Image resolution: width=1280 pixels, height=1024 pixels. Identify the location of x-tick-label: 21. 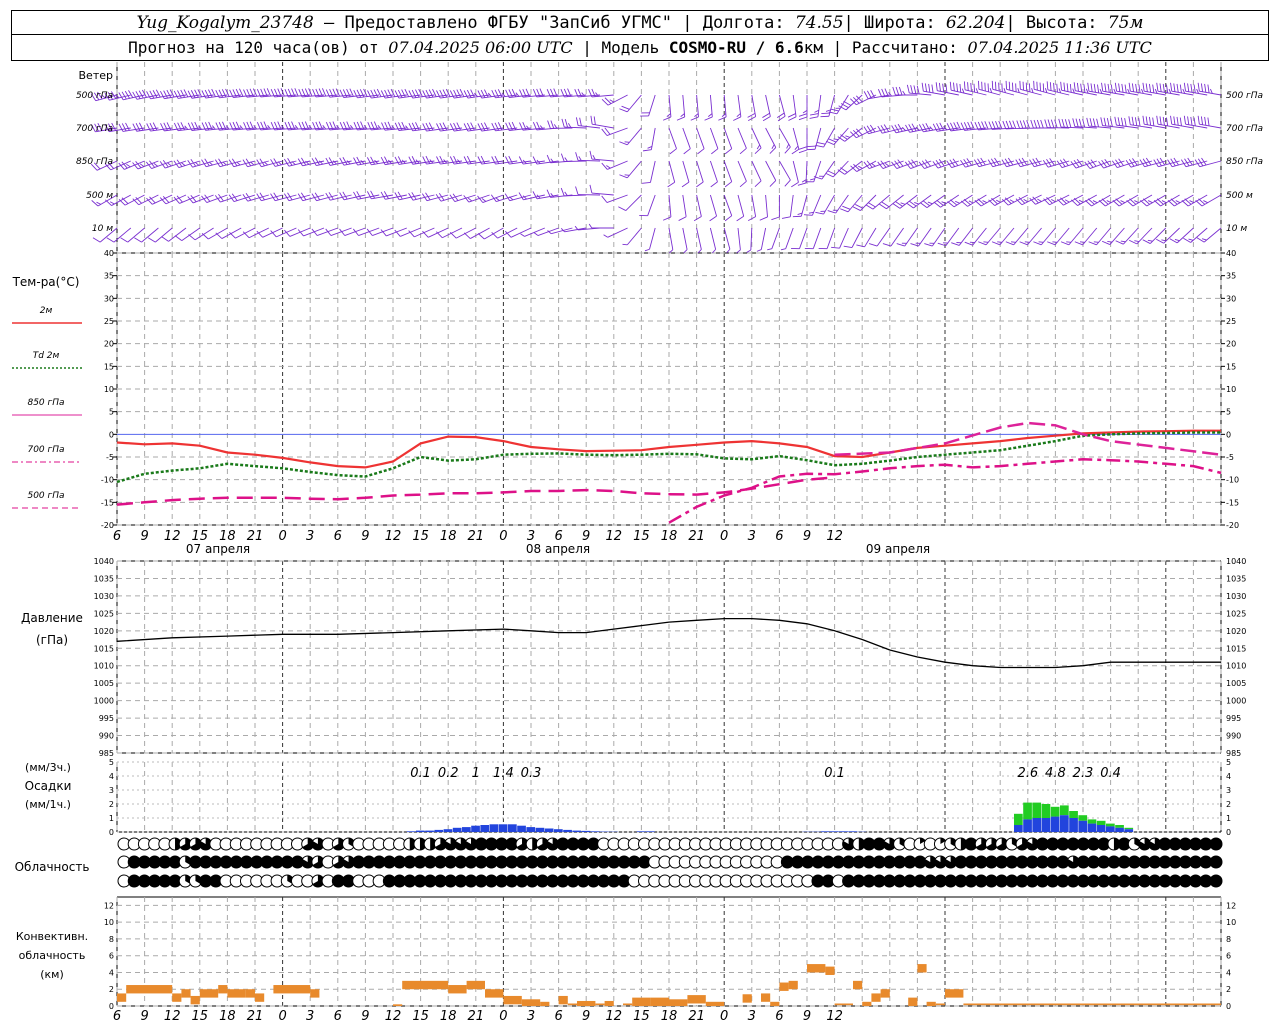
(255, 1016).